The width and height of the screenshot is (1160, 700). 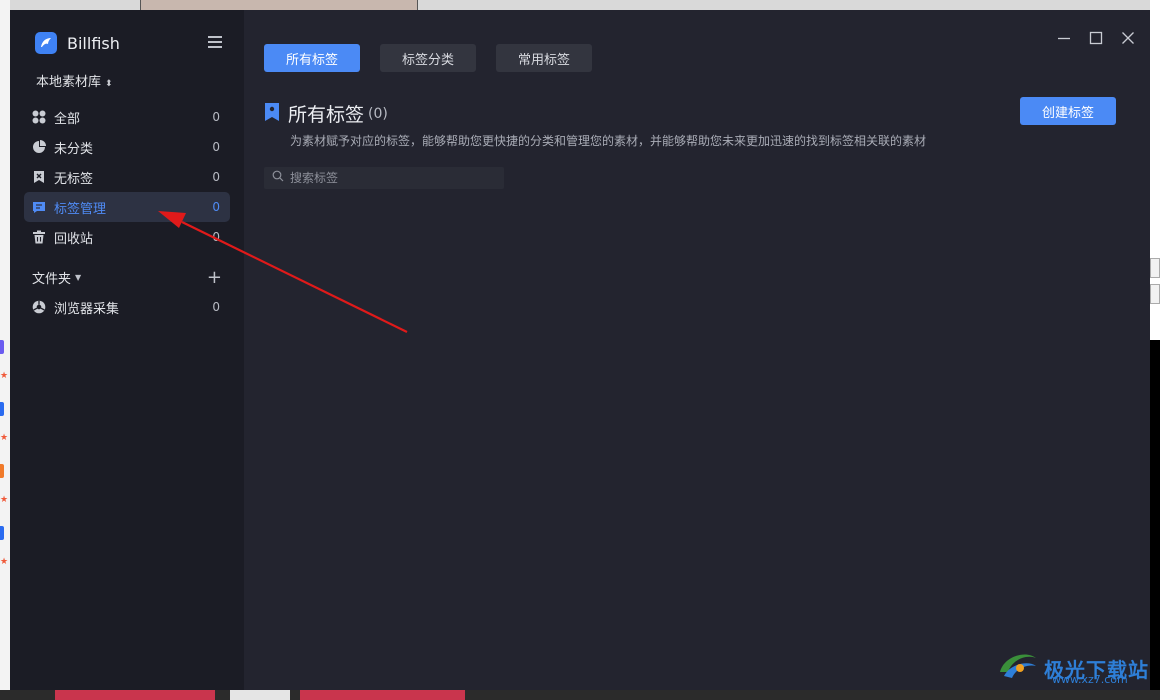 What do you see at coordinates (5, 350) in the screenshot?
I see `background-window-left-edge: ★ ★ ★ ★` at bounding box center [5, 350].